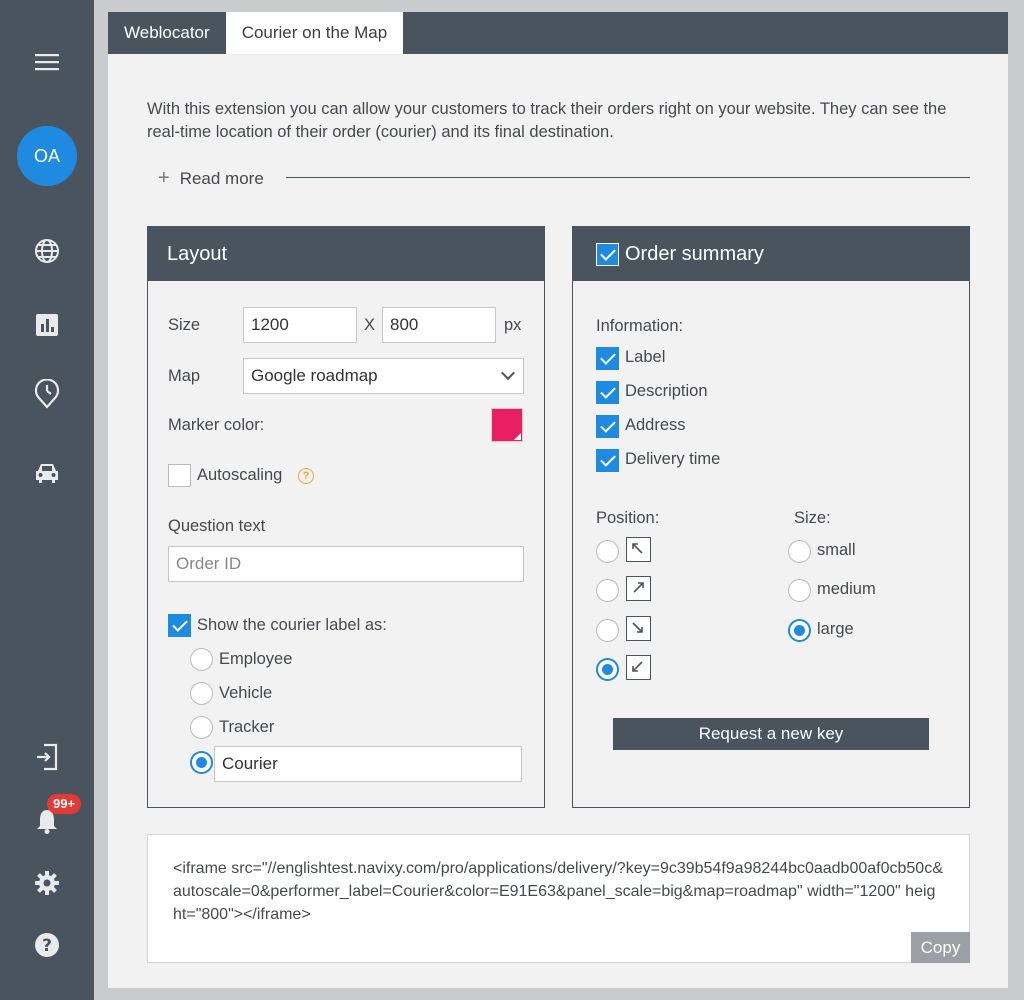 The height and width of the screenshot is (1000, 1024). What do you see at coordinates (368, 764) in the screenshot?
I see `custom-label-input: Courier` at bounding box center [368, 764].